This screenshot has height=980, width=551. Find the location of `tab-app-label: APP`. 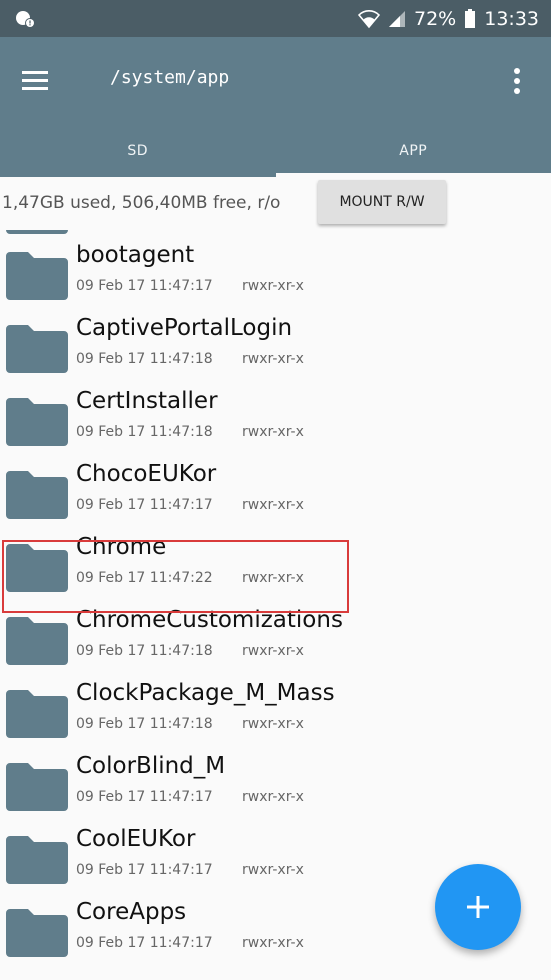

tab-app-label: APP is located at coordinates (413, 151).